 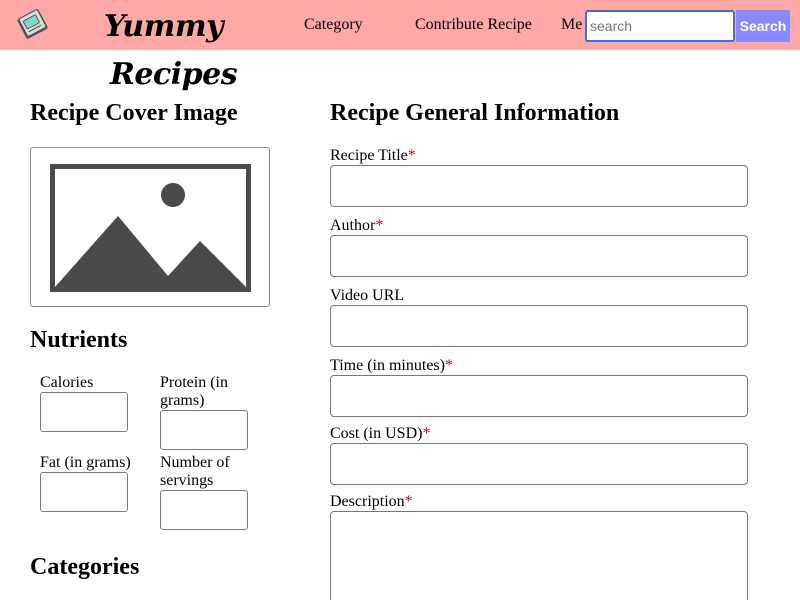 I want to click on nav-link-category: Category, so click(x=333, y=25).